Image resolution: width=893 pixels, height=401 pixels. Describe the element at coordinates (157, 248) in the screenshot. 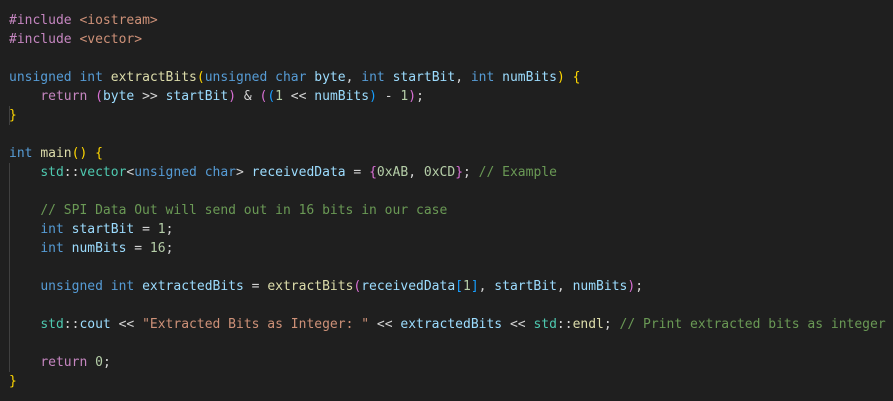

I see `number-token: 16` at that location.